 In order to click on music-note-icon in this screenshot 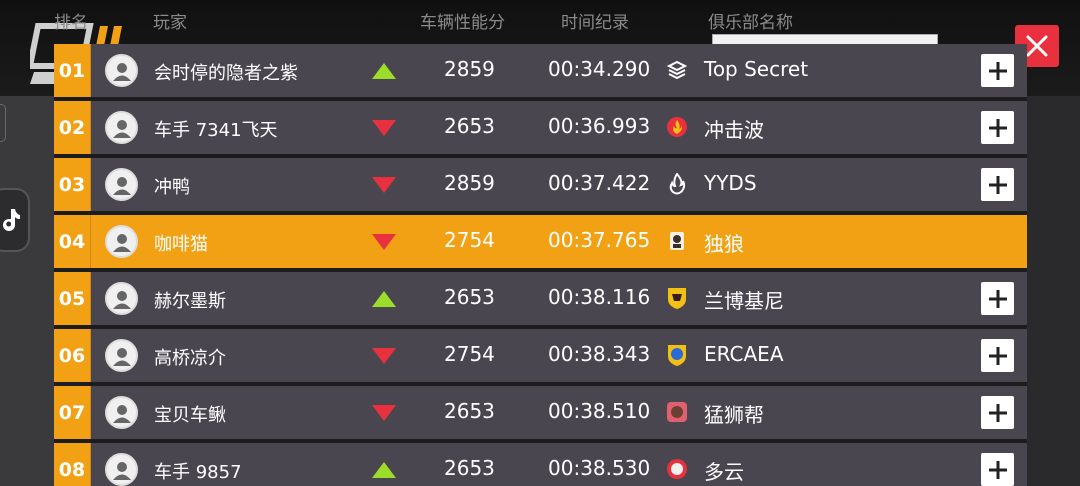, I will do `click(11, 220)`.